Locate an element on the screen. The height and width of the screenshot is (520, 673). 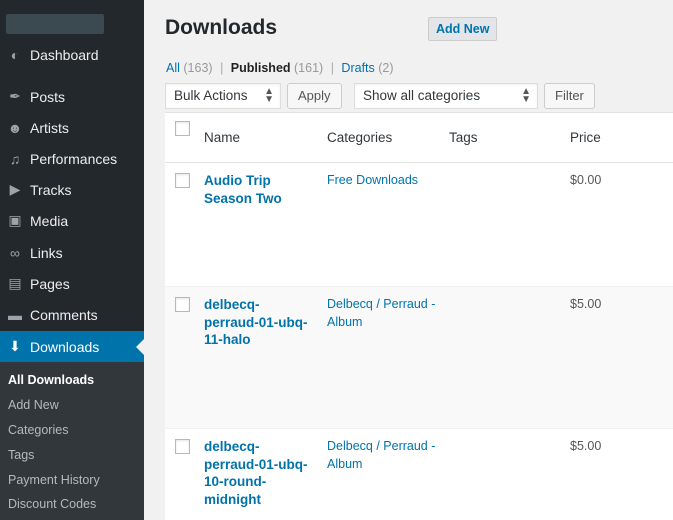
menu-label: Artists is located at coordinates (49, 127).